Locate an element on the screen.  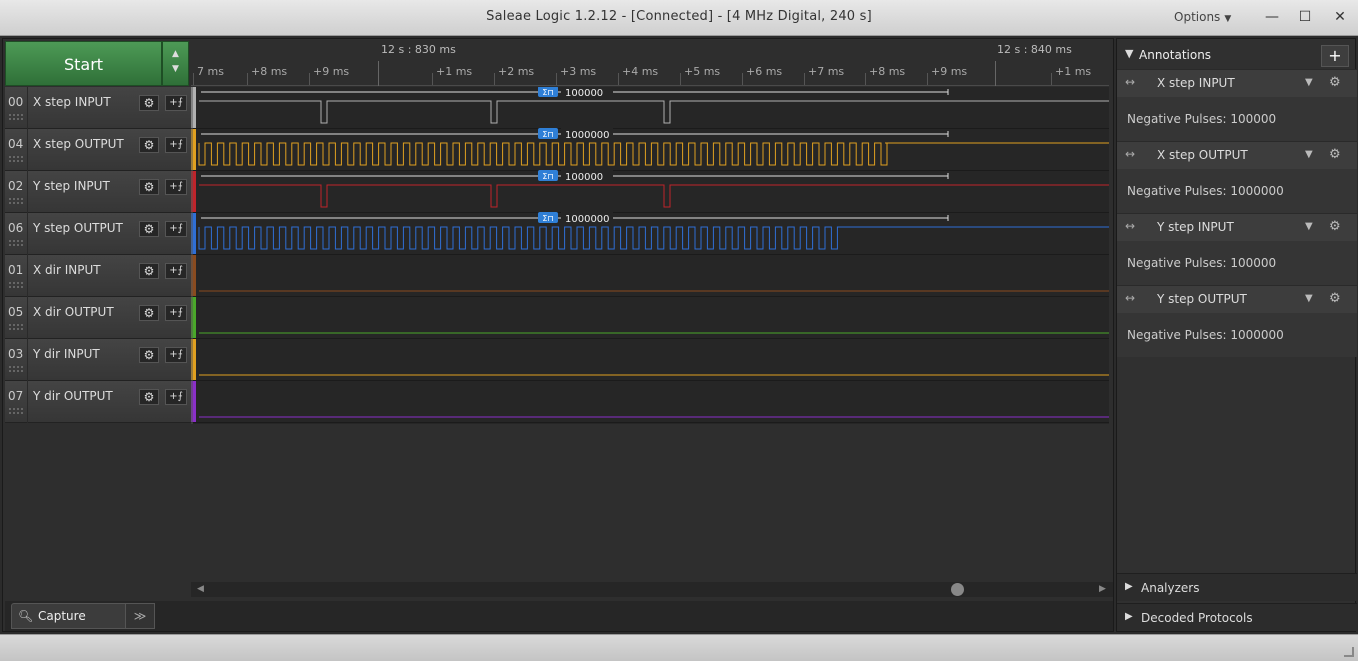
channel-name: X dir OUTPUT is located at coordinates (73, 312).